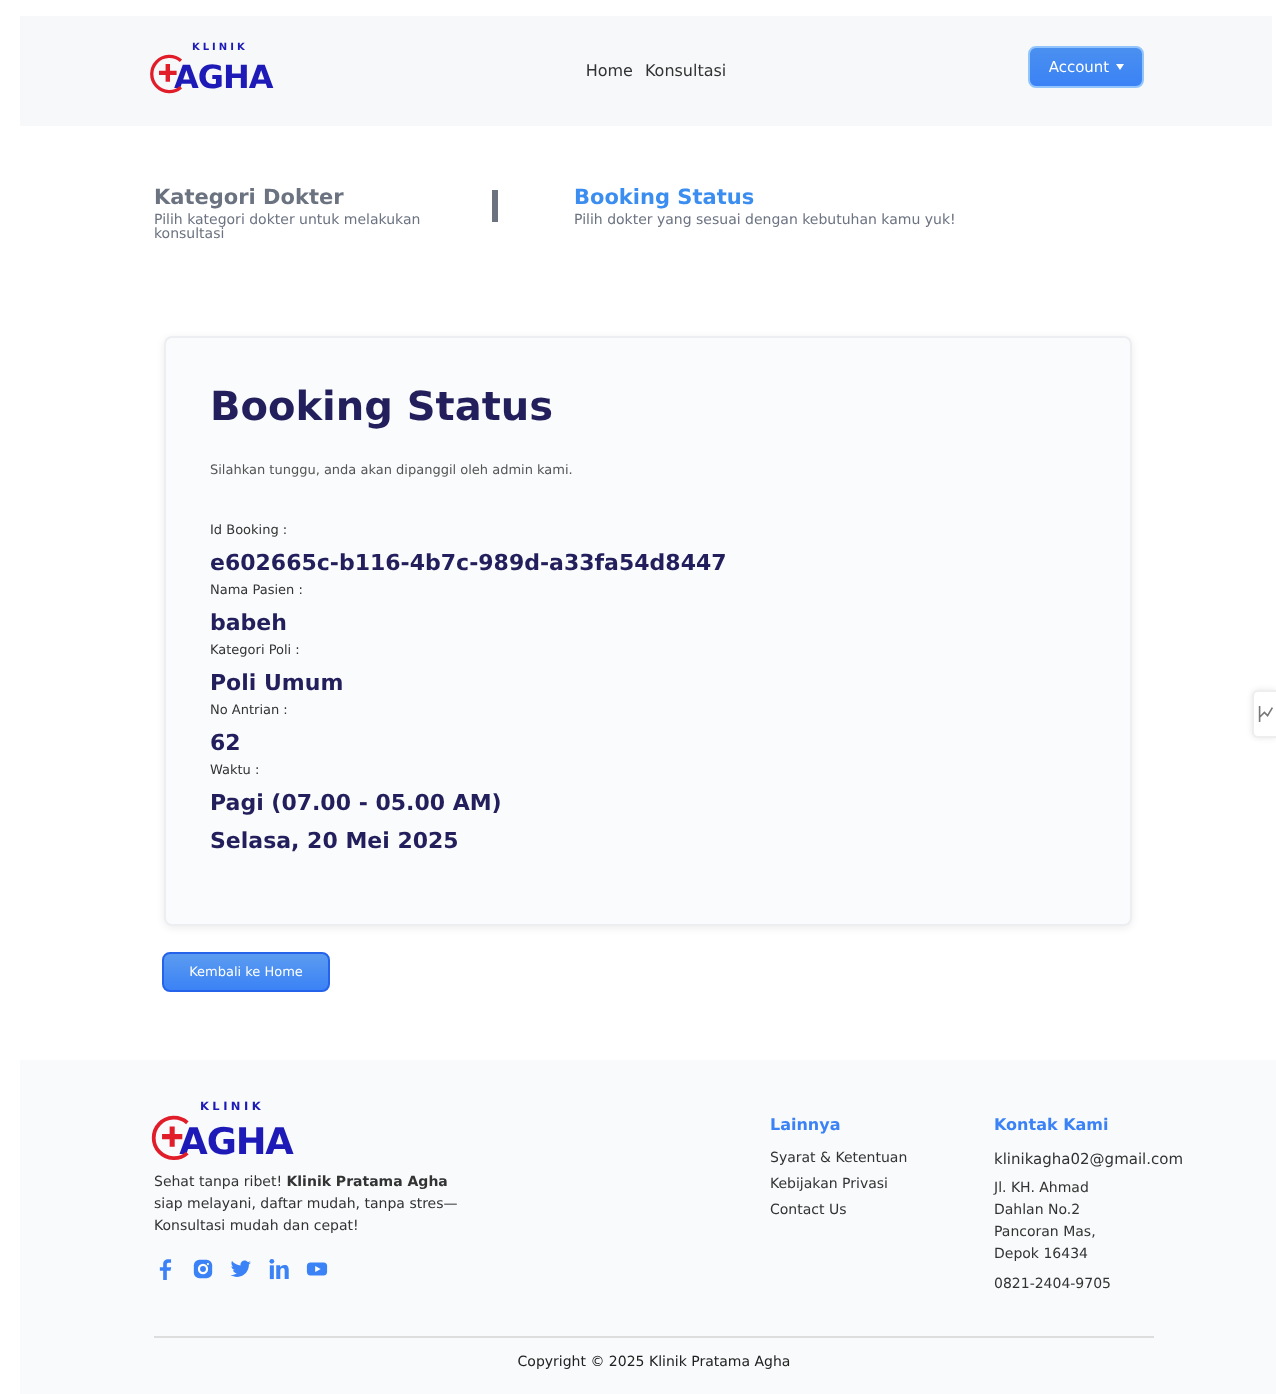  I want to click on nav-link: Home, so click(609, 71).